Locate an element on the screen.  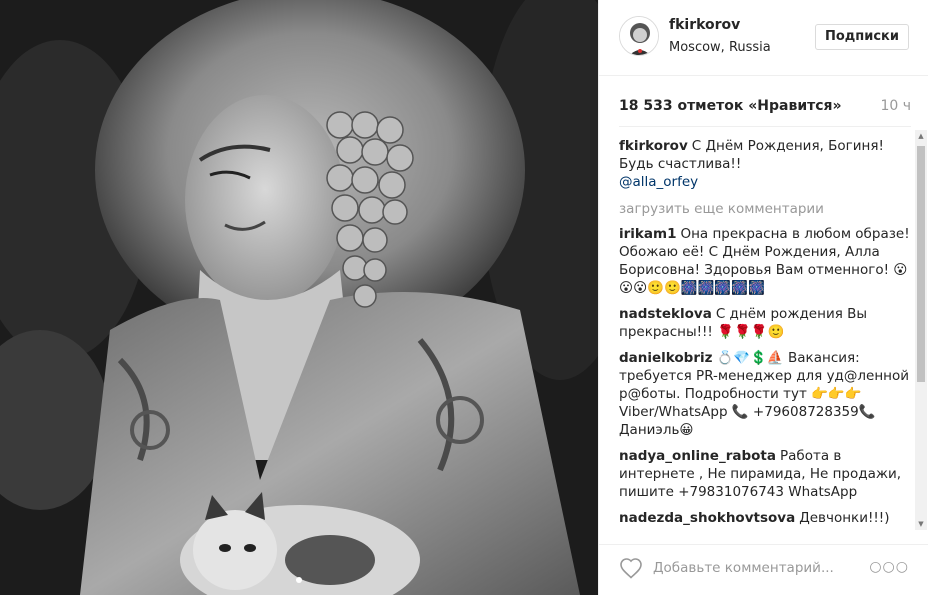
list-item: nadezda_shokhovtsova Девчонки!!!) is located at coordinates (765, 518).